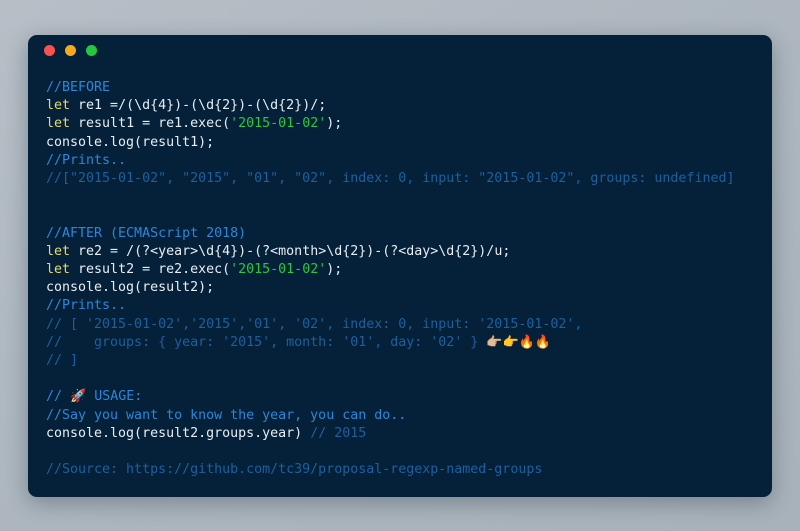 The image size is (800, 531). Describe the element at coordinates (519, 342) in the screenshot. I see `code-token-emoji: 👉🏼👉🔥🔥` at that location.